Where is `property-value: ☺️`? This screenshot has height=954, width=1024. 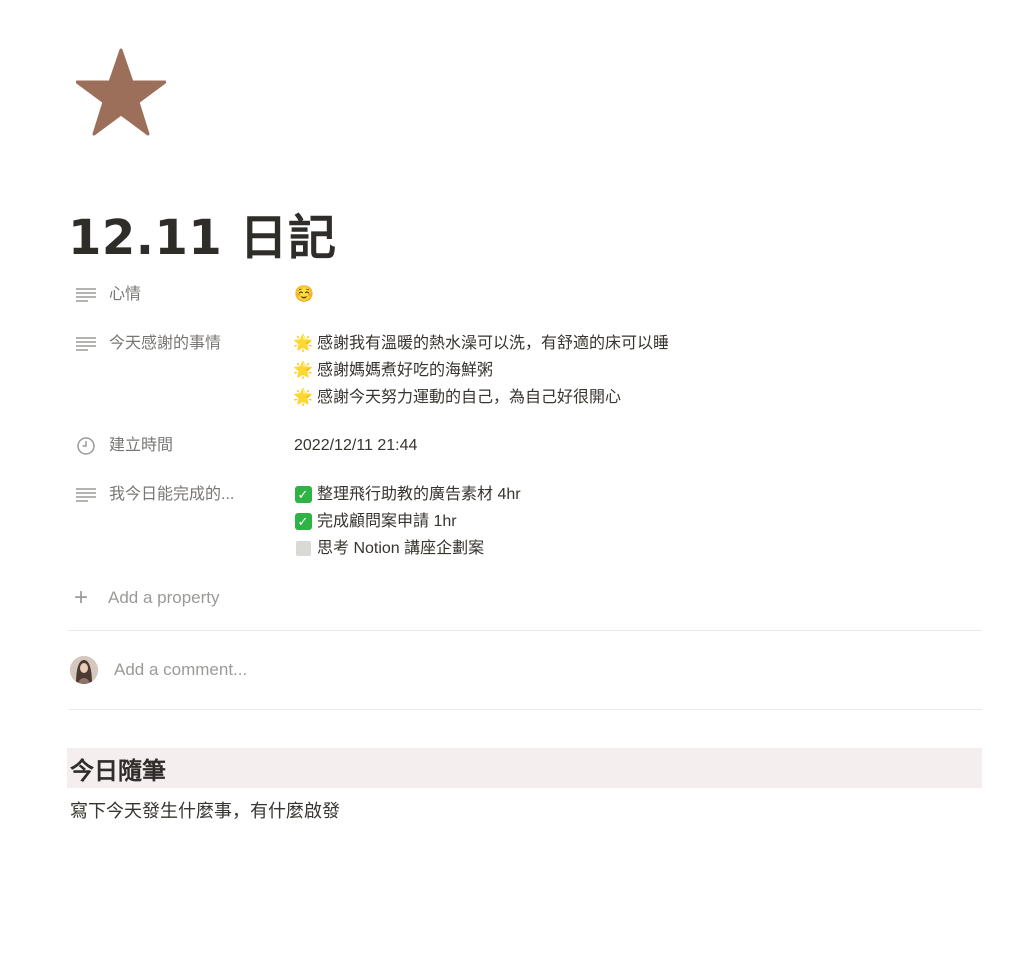 property-value: ☺️ is located at coordinates (304, 294).